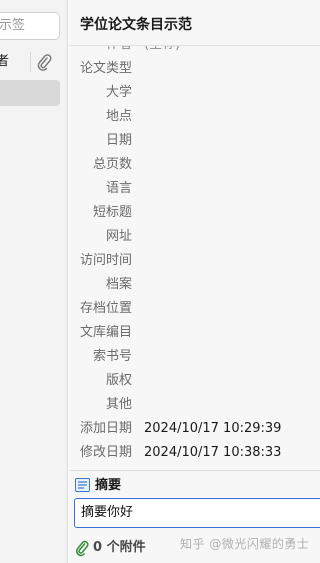 Image resolution: width=320 pixels, height=563 pixels. Describe the element at coordinates (119, 51) in the screenshot. I see `field-label: 作者` at that location.